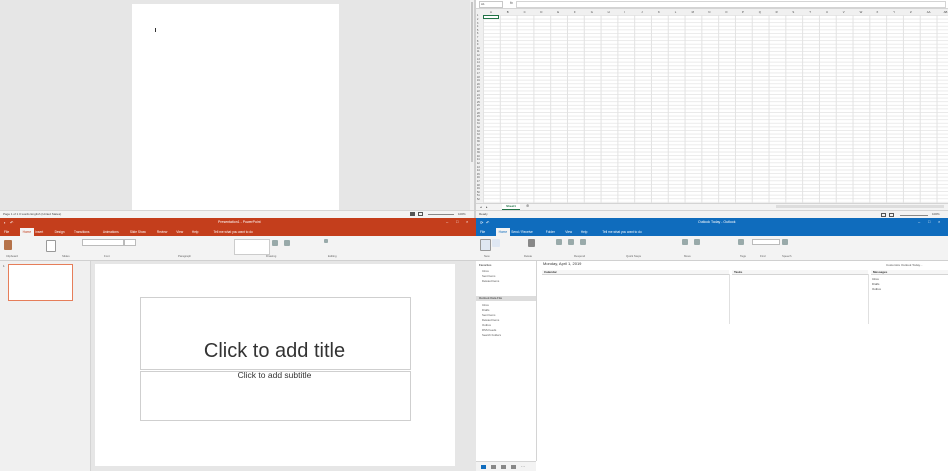 This screenshot has height=471, width=948. Describe the element at coordinates (531, 243) in the screenshot. I see `delete-icon` at that location.